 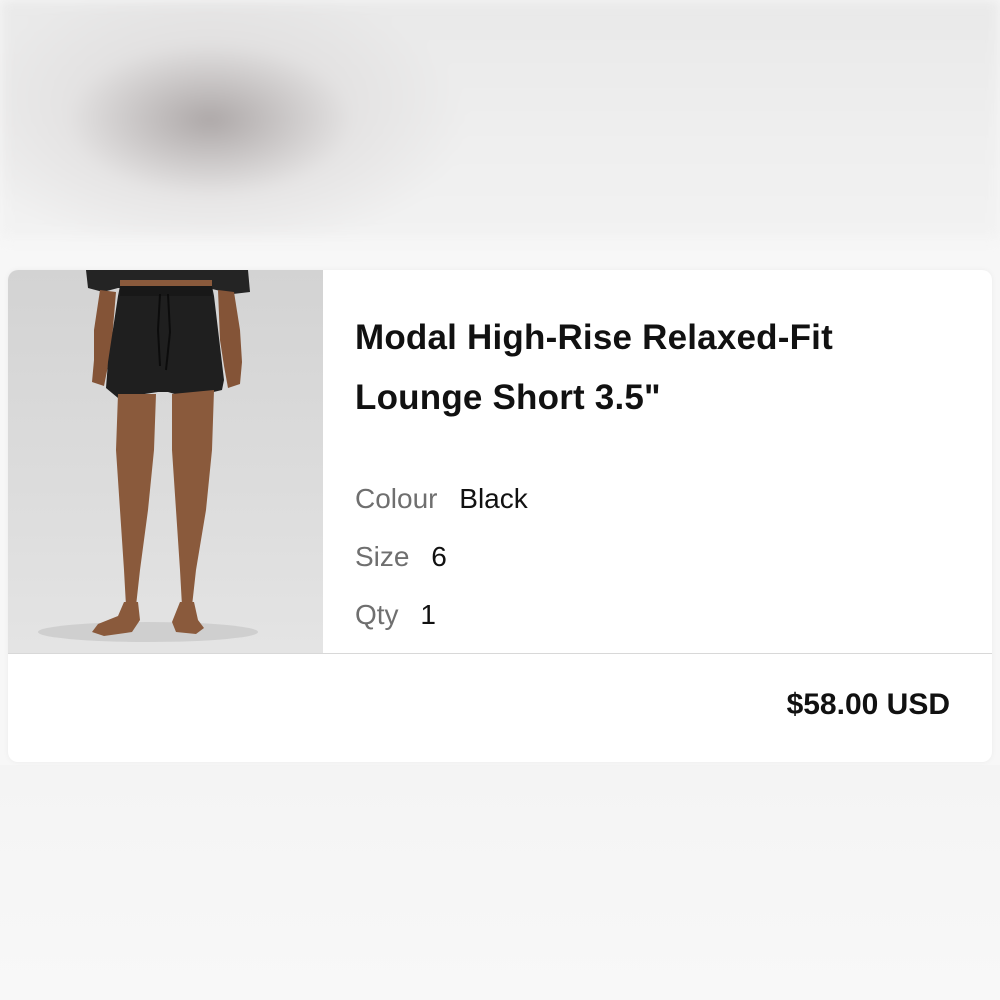 I want to click on waistband, so click(x=166, y=291).